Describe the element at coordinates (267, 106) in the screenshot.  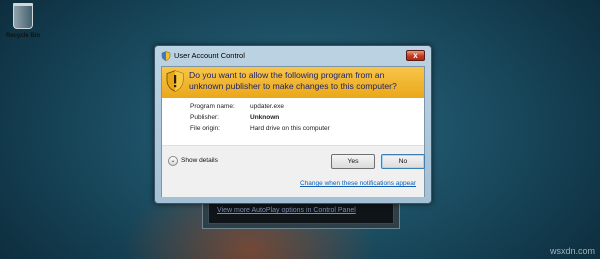
I see `detail-value: updater.exe` at that location.